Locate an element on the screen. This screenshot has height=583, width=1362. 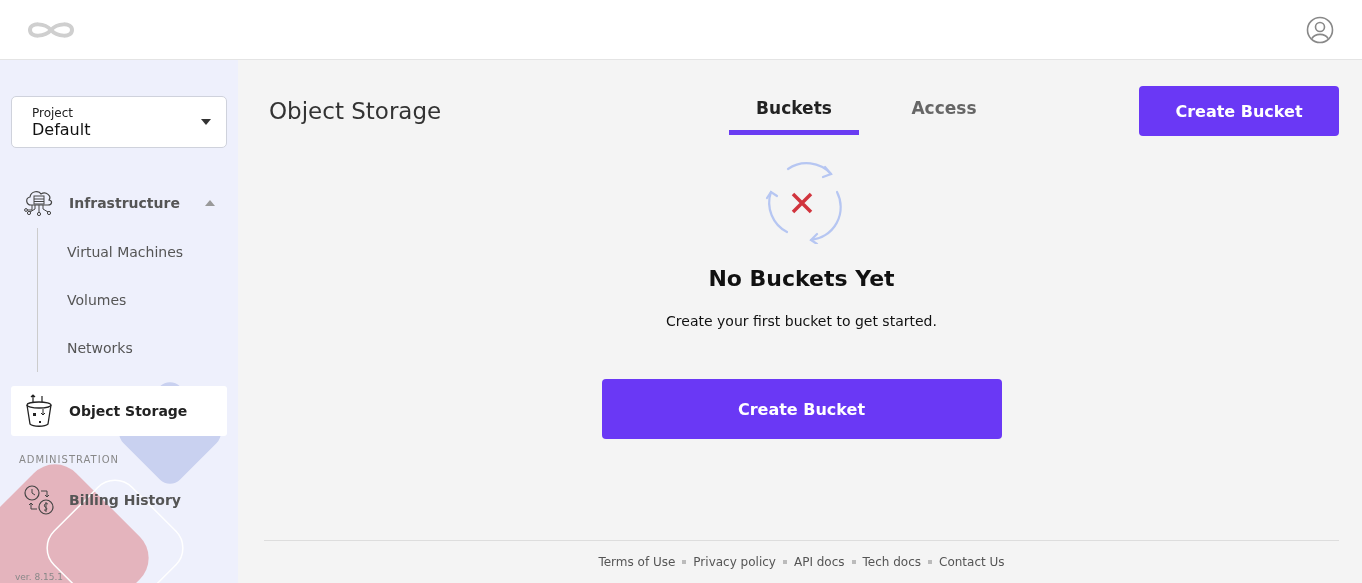
dropdown-caret-icon is located at coordinates (206, 122).